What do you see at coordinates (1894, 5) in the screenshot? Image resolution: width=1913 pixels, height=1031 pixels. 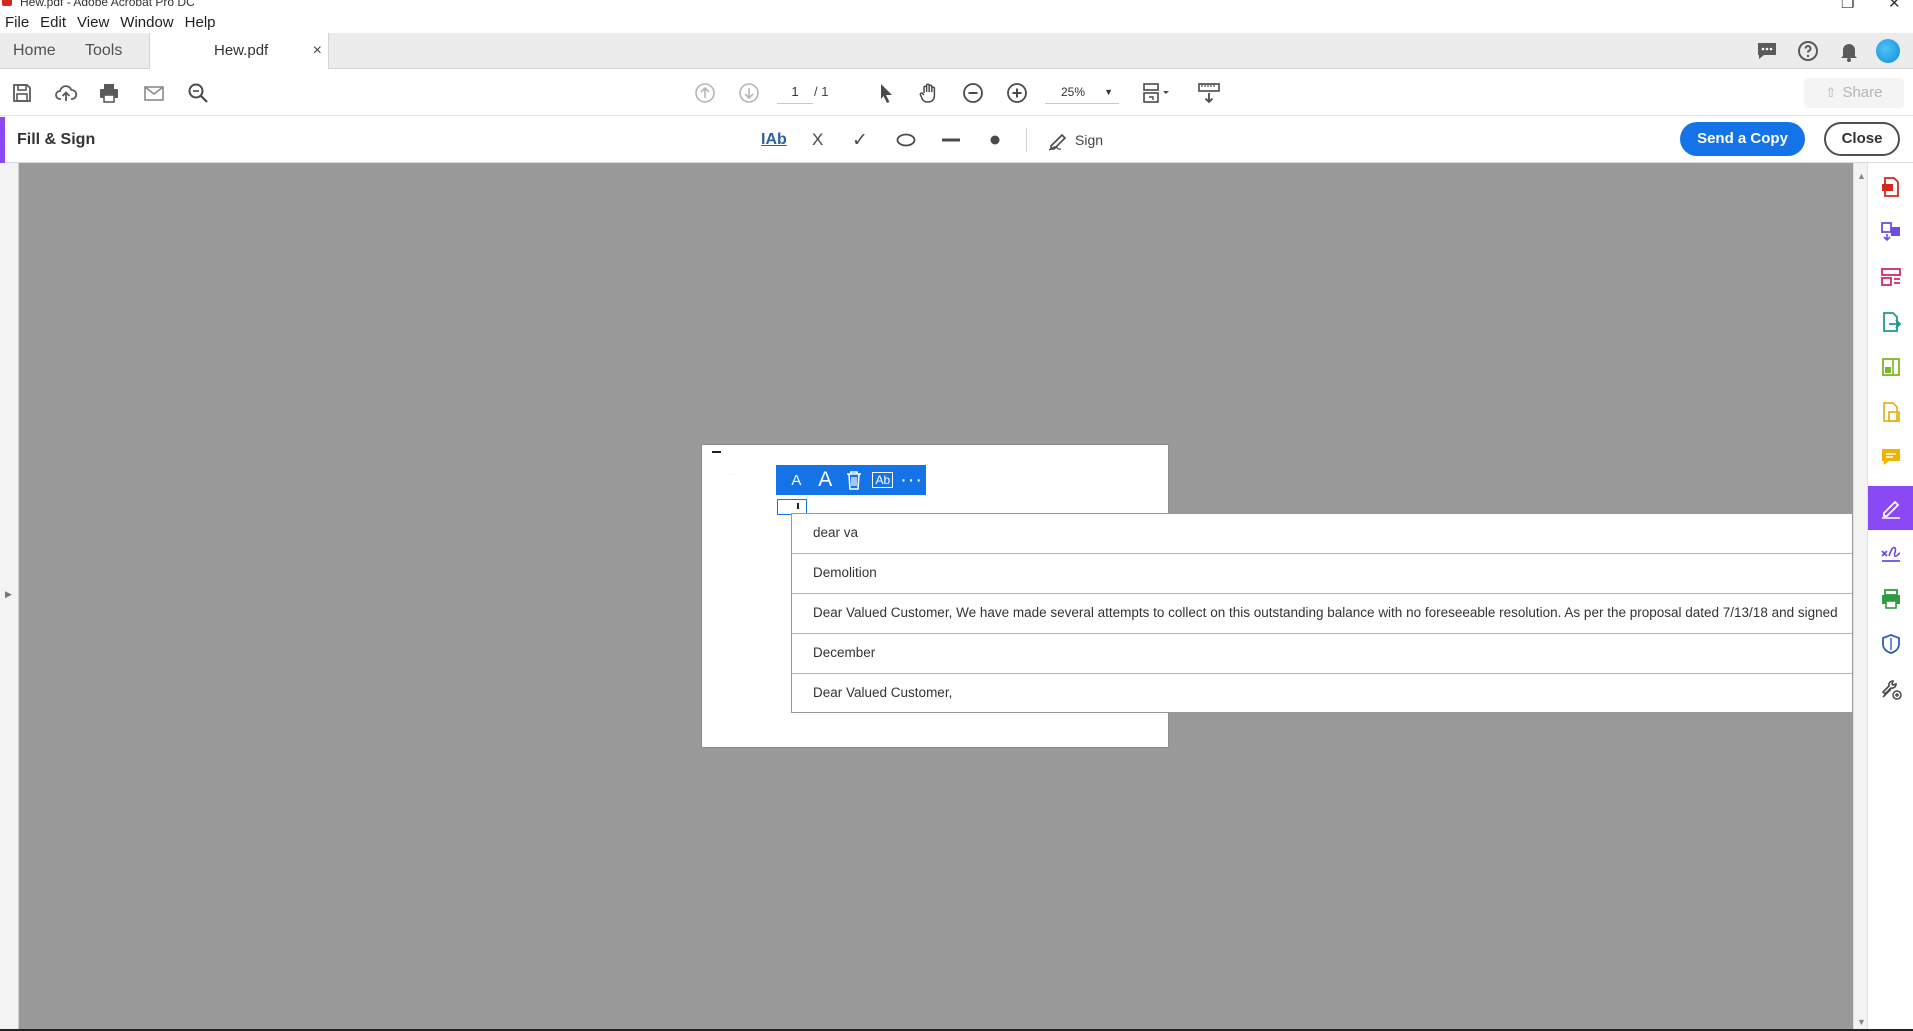 I see `close-window-button: ✕` at bounding box center [1894, 5].